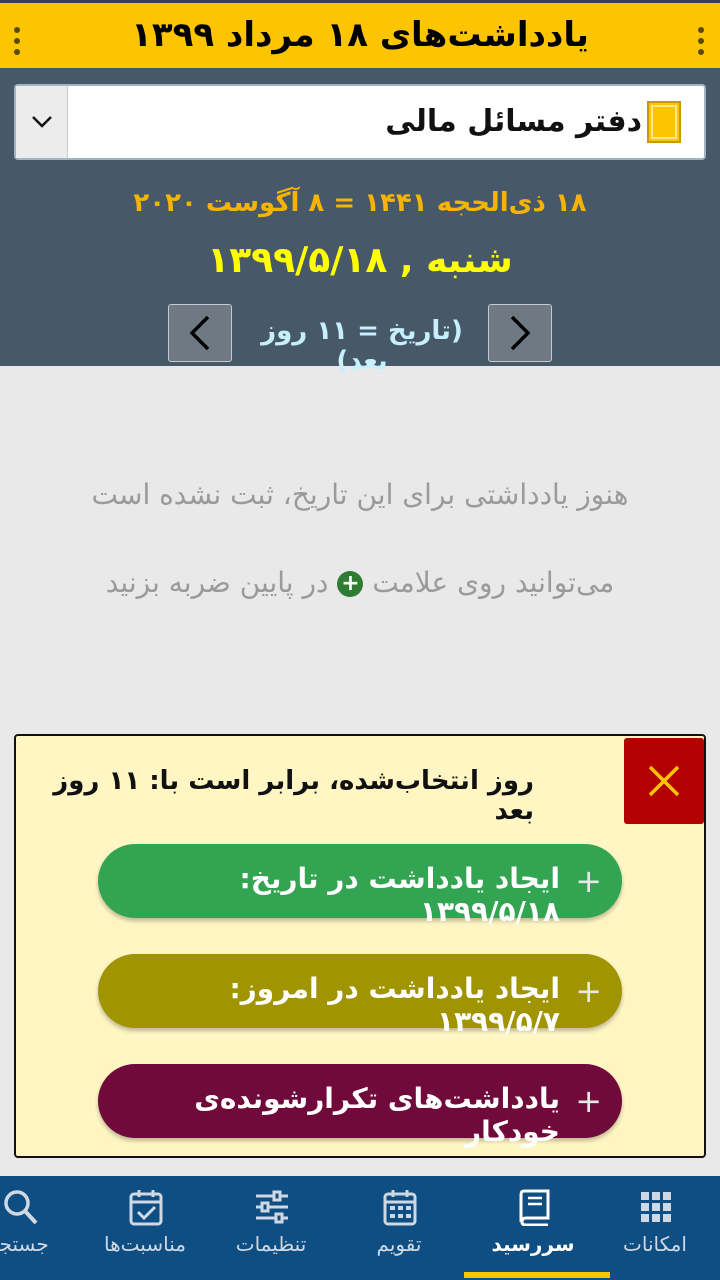 The height and width of the screenshot is (1280, 720). What do you see at coordinates (513, 121) in the screenshot?
I see `notebook-name: دفتر مسائل مالی` at bounding box center [513, 121].